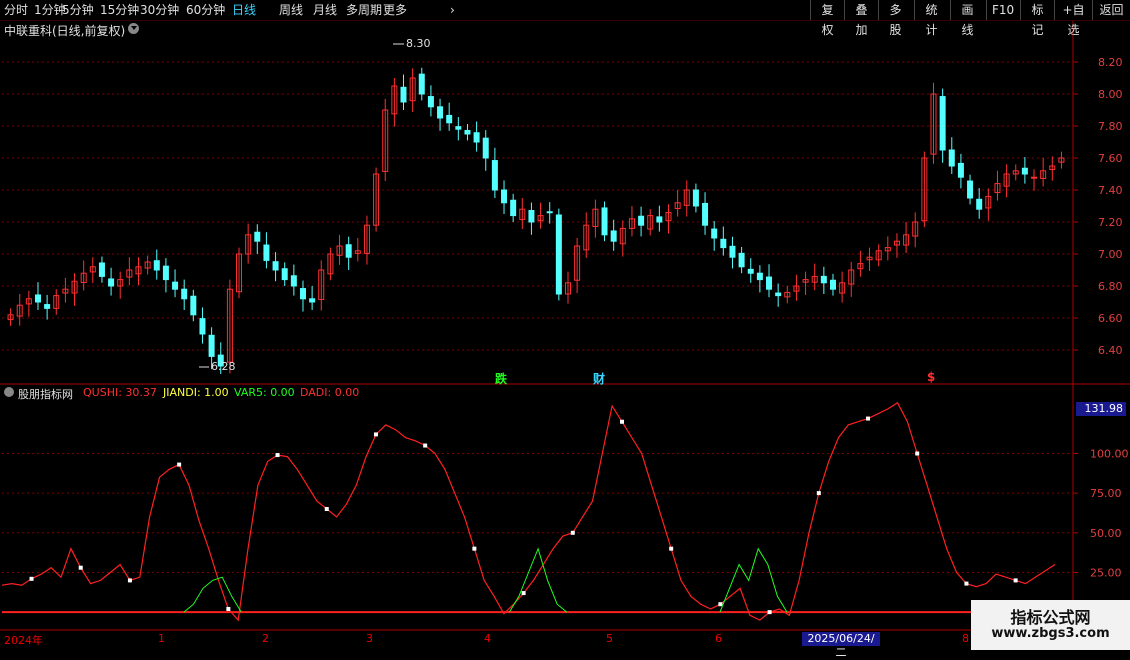 The width and height of the screenshot is (1130, 660). What do you see at coordinates (1110, 286) in the screenshot?
I see `price-axis-label: 6.80` at bounding box center [1110, 286].